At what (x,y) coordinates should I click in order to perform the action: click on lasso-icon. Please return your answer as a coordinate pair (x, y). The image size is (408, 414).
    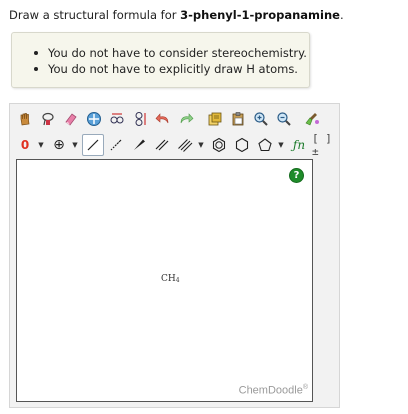
    Looking at the image, I should click on (48, 119).